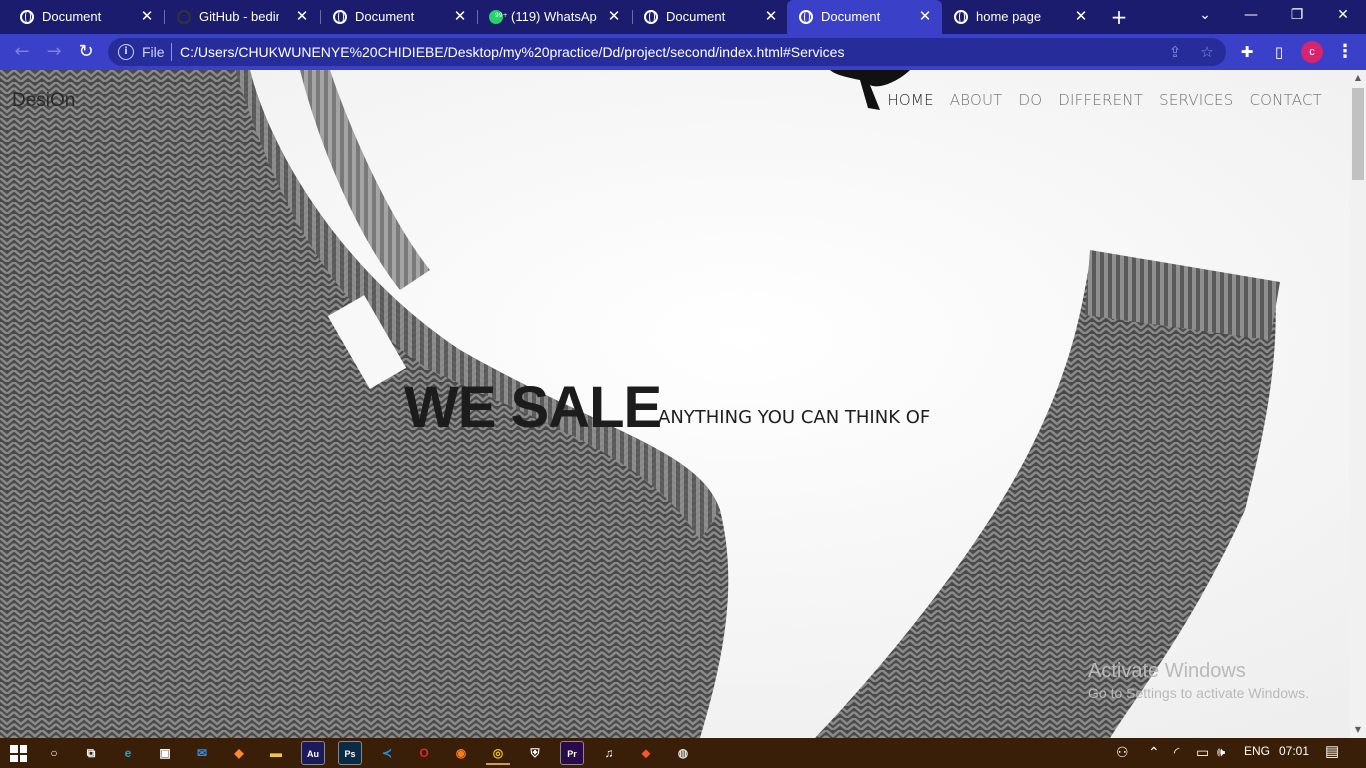 This screenshot has height=768, width=1366. Describe the element at coordinates (1122, 752) in the screenshot. I see `people-icon: ⚇` at that location.